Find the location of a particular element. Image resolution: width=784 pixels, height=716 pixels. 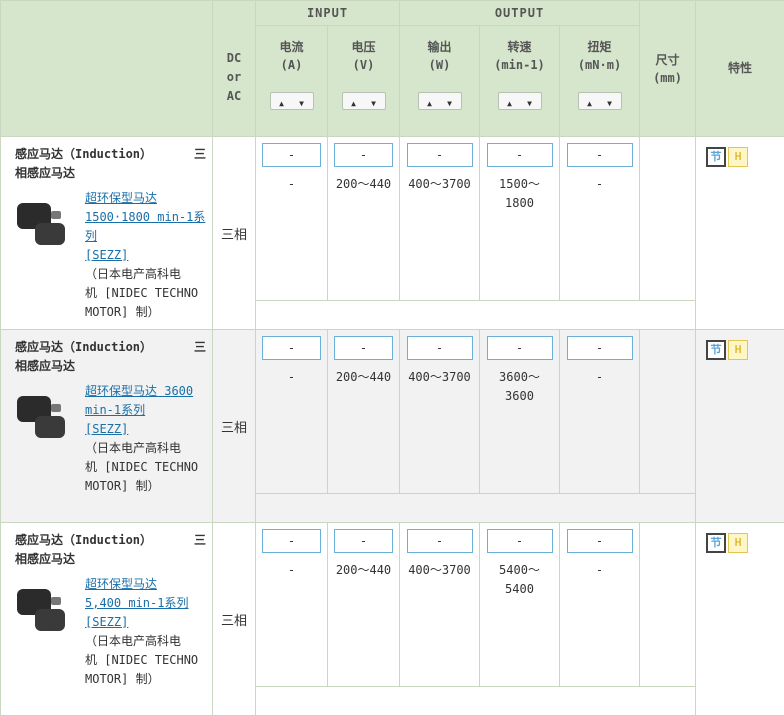

ac-label: AC is located at coordinates (234, 96).